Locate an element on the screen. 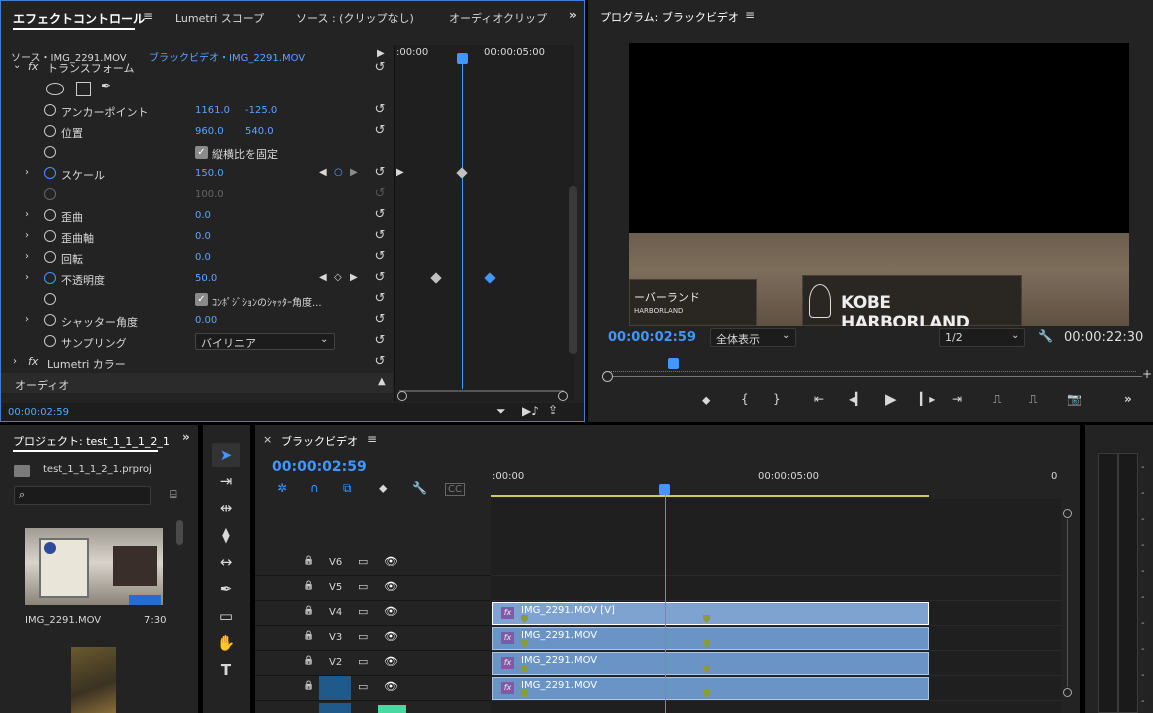  scale-expand-icon: › is located at coordinates (27, 172).